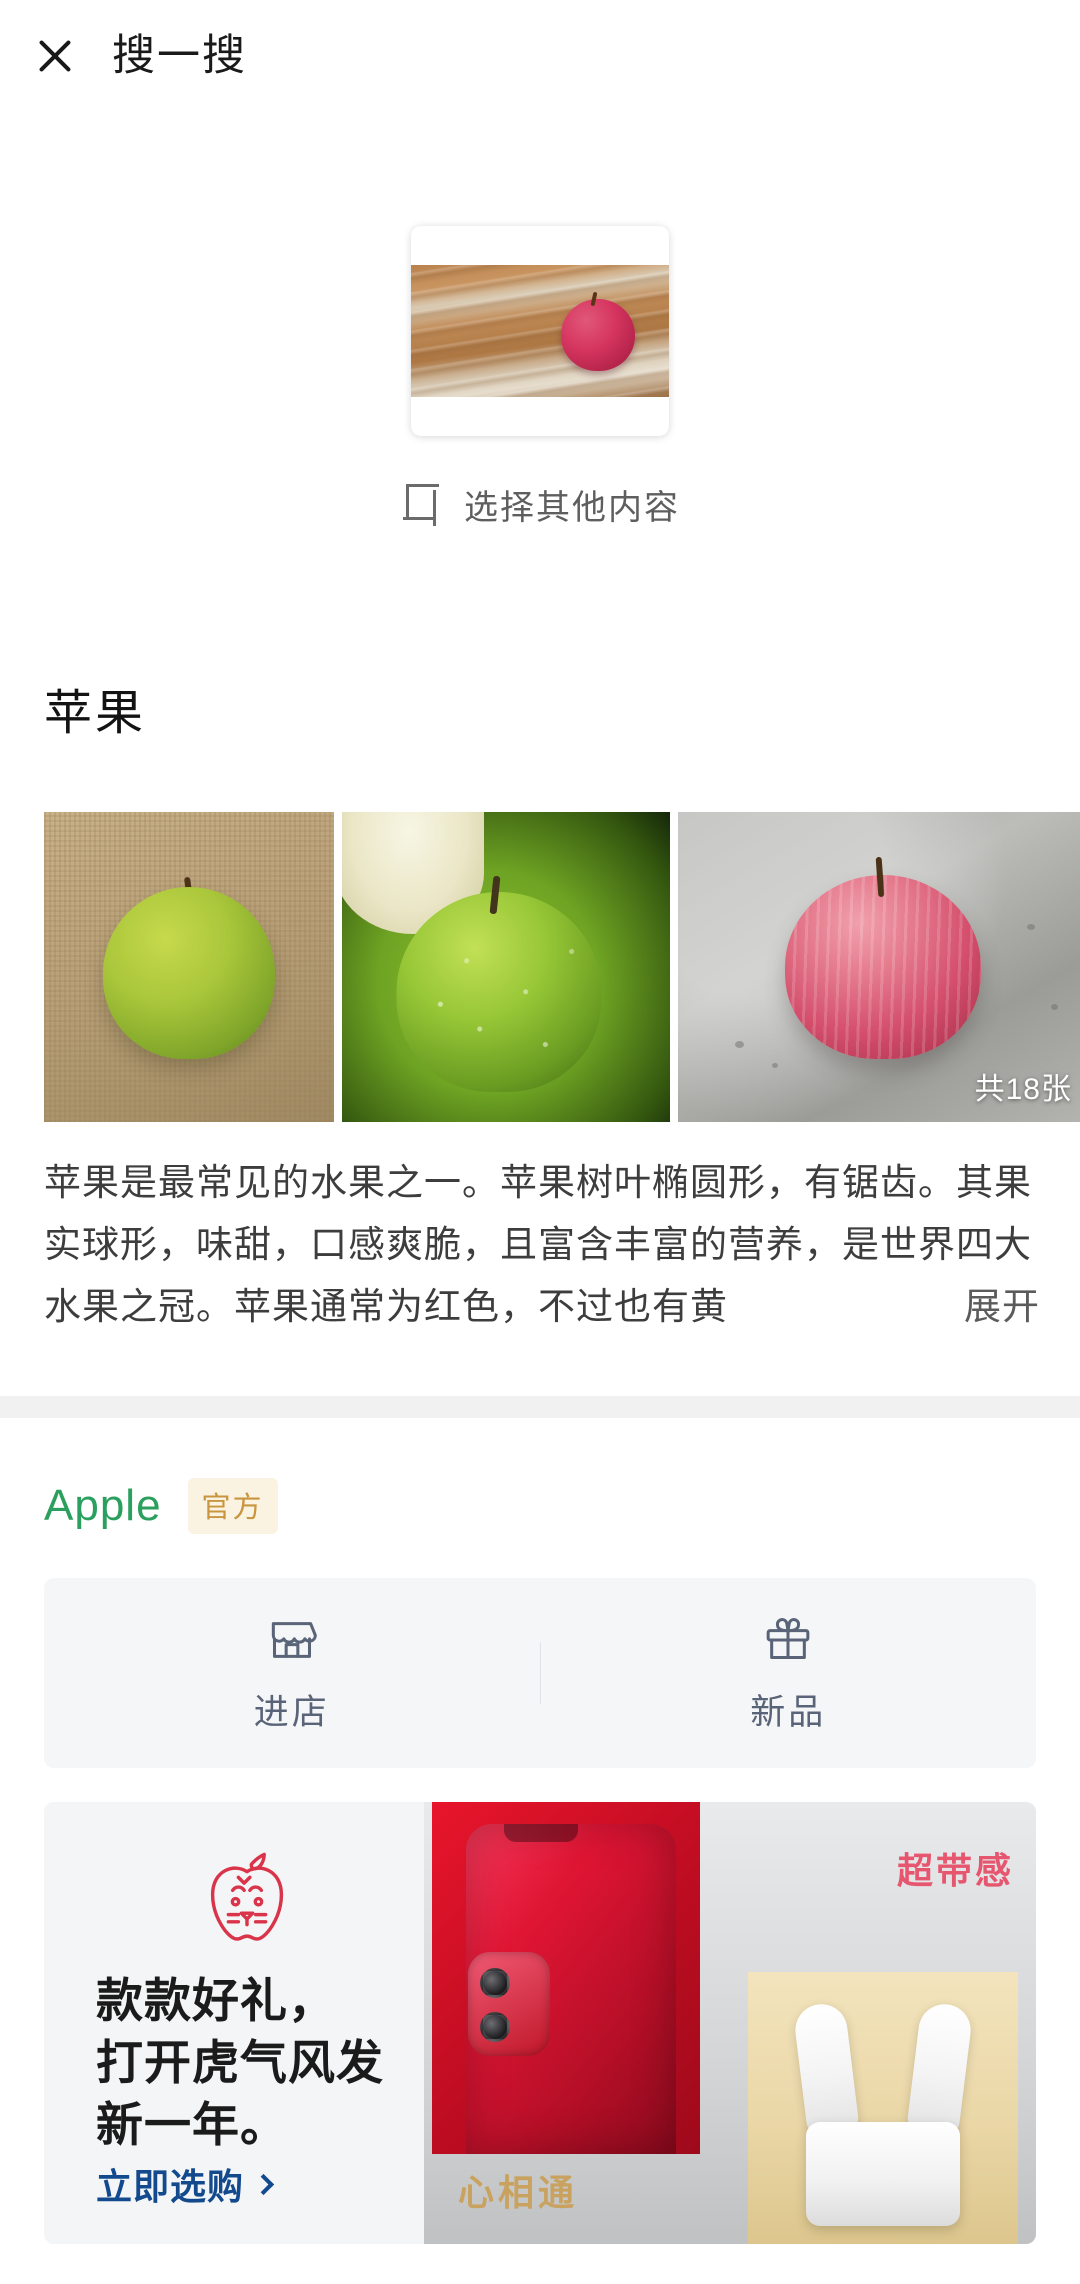 The height and width of the screenshot is (2284, 1080). What do you see at coordinates (95, 713) in the screenshot?
I see `entity-title: 苹果` at bounding box center [95, 713].